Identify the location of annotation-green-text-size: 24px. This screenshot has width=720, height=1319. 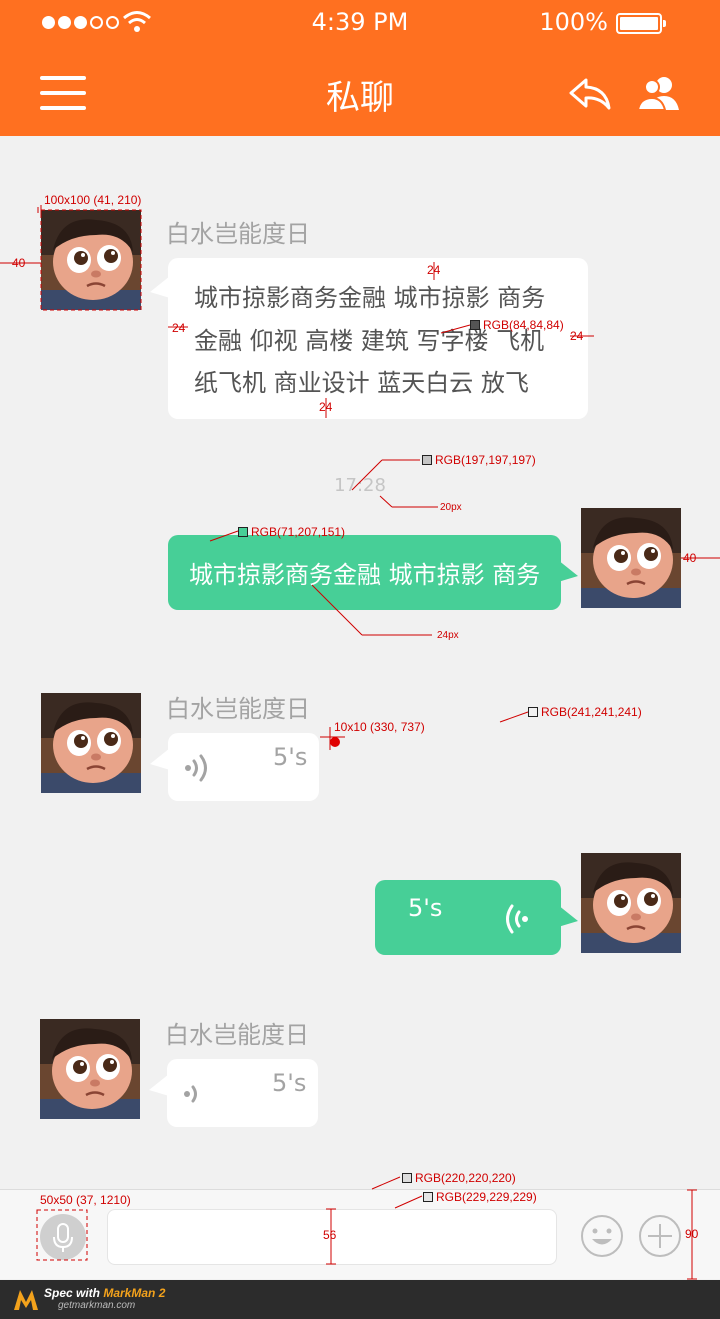
(448, 635).